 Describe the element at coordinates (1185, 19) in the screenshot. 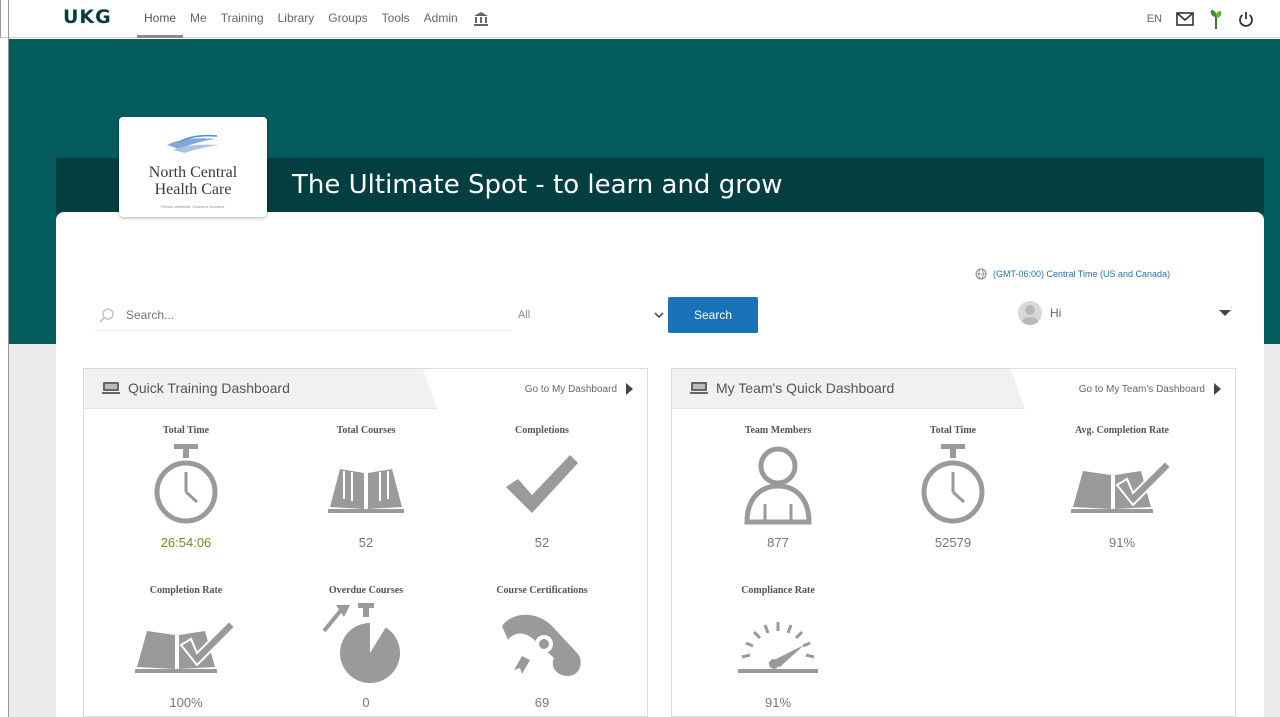

I see `mail-icon` at that location.